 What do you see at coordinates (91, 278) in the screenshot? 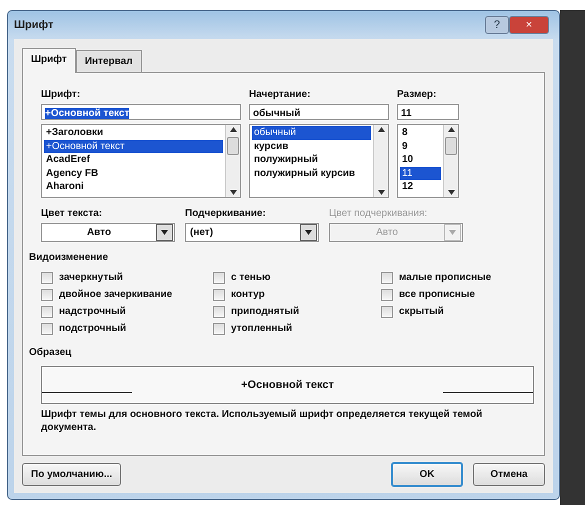
I see `checkbox-label: зачеркнутый` at bounding box center [91, 278].